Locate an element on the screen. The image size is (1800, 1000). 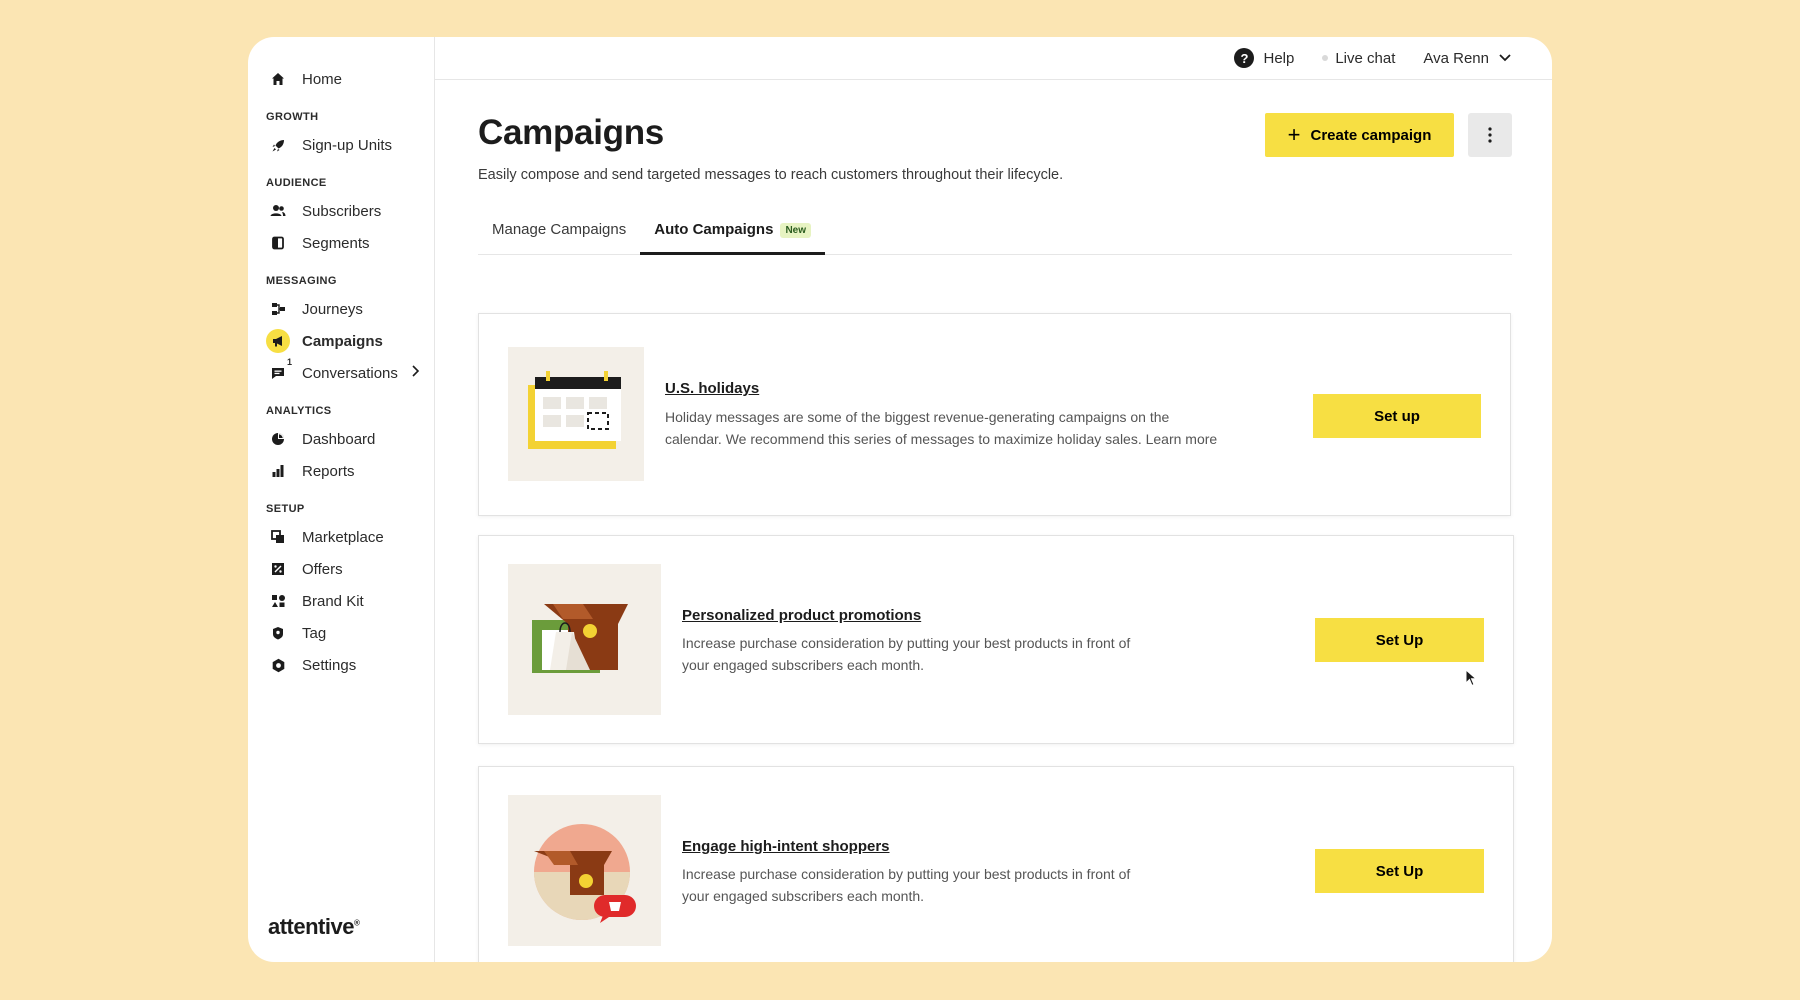
help-link: ? Help is located at coordinates (1264, 58).